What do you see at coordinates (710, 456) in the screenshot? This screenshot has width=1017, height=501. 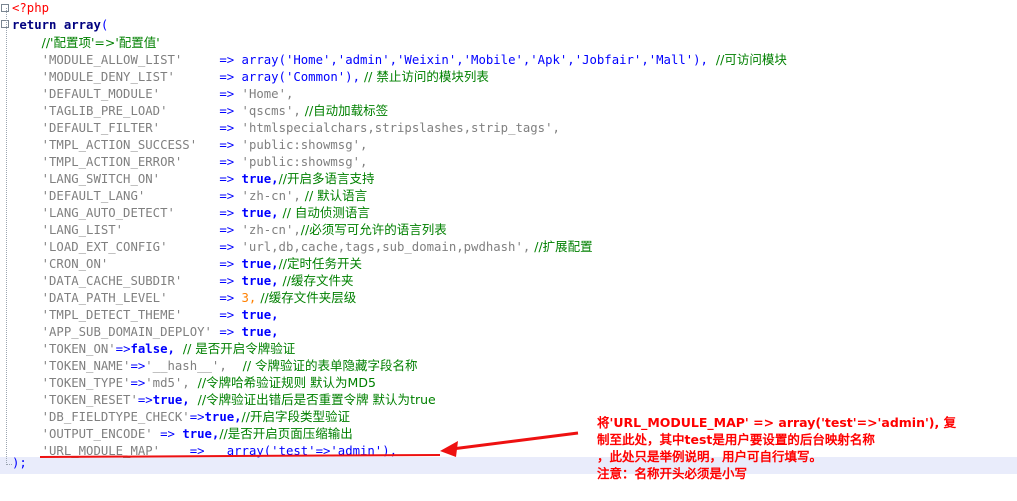 I see `annotation-line-3: ，此处只是举例说明，用户可自行填写。` at bounding box center [710, 456].